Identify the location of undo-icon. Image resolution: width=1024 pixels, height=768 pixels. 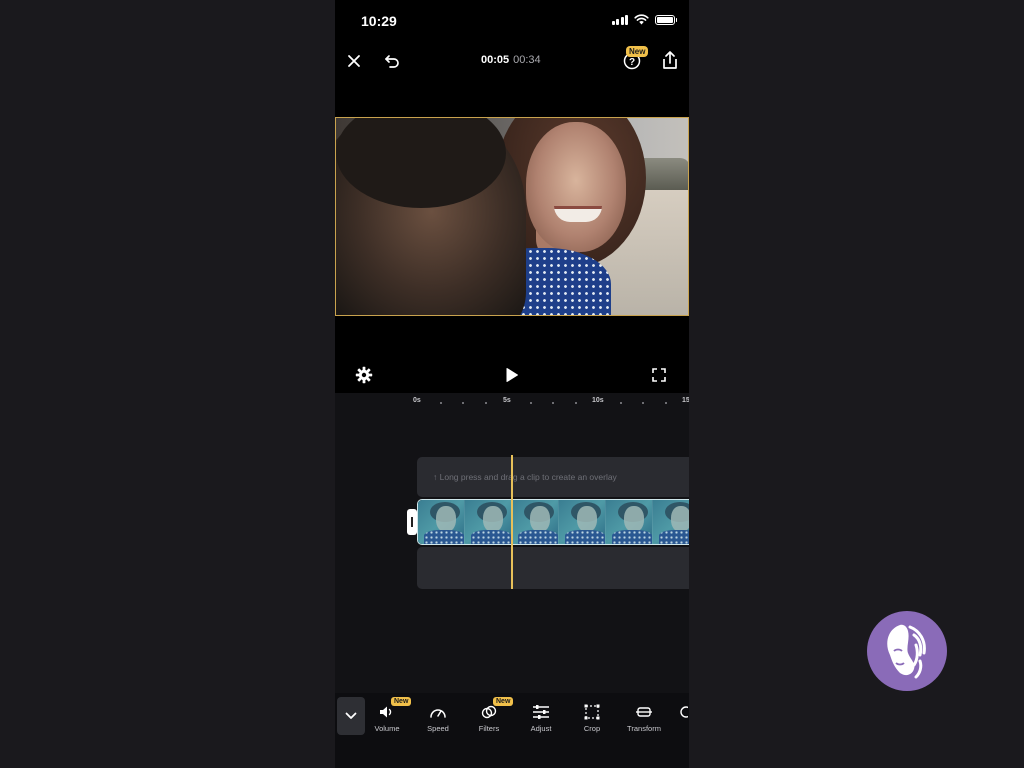
(392, 61).